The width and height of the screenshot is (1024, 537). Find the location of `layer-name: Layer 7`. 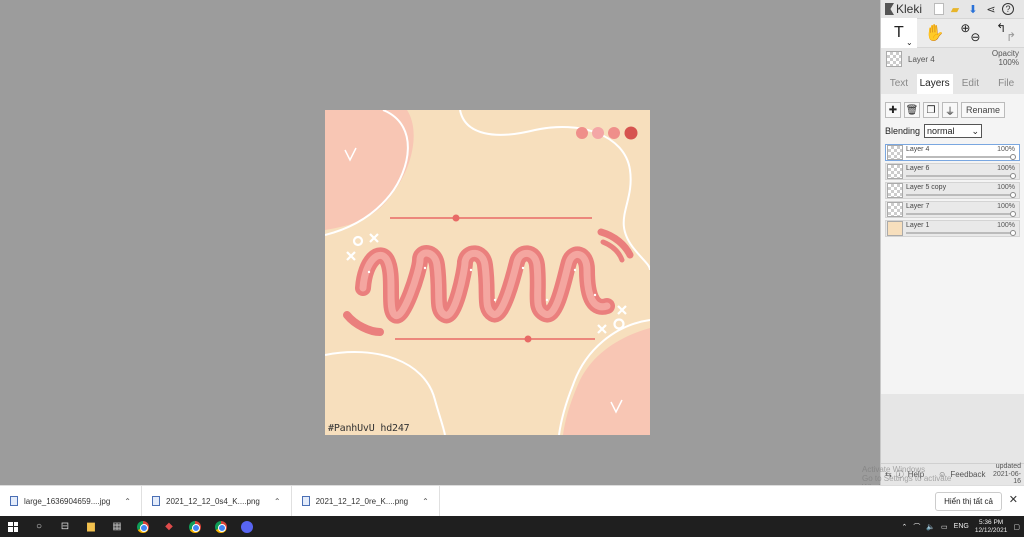

layer-name: Layer 7 is located at coordinates (918, 206).